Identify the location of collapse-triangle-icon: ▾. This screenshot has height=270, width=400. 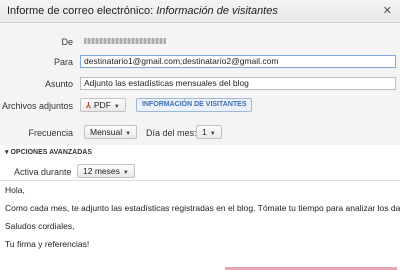
(7, 152).